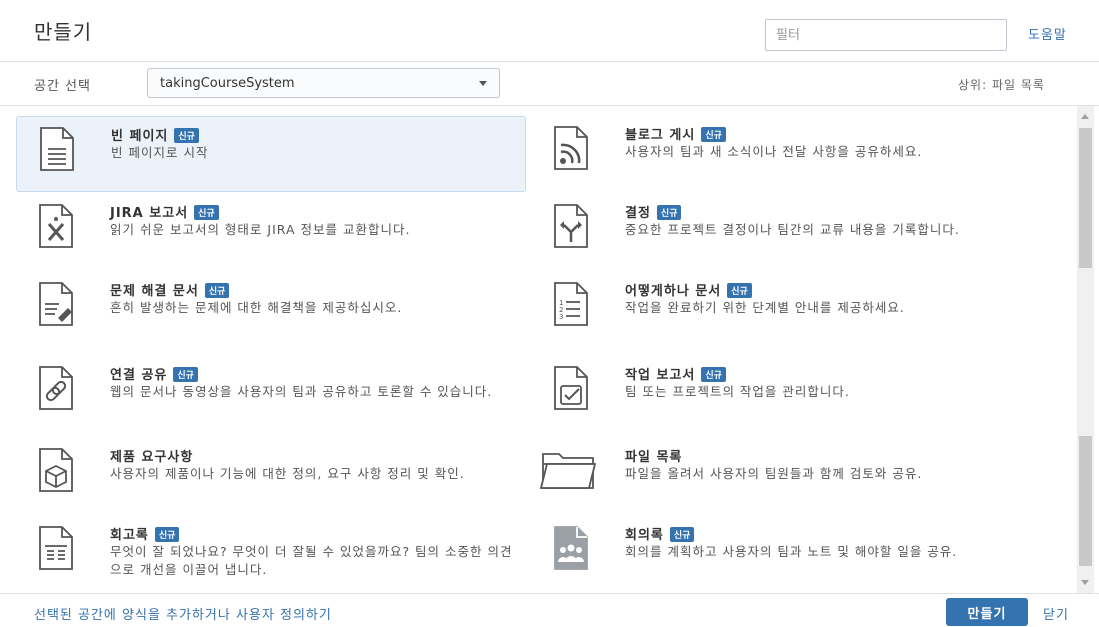 Image resolution: width=1099 pixels, height=627 pixels. Describe the element at coordinates (256, 307) in the screenshot. I see `template-description: 흔히 발생하는 문제에 대한 해결책을 제공하십시오.` at that location.